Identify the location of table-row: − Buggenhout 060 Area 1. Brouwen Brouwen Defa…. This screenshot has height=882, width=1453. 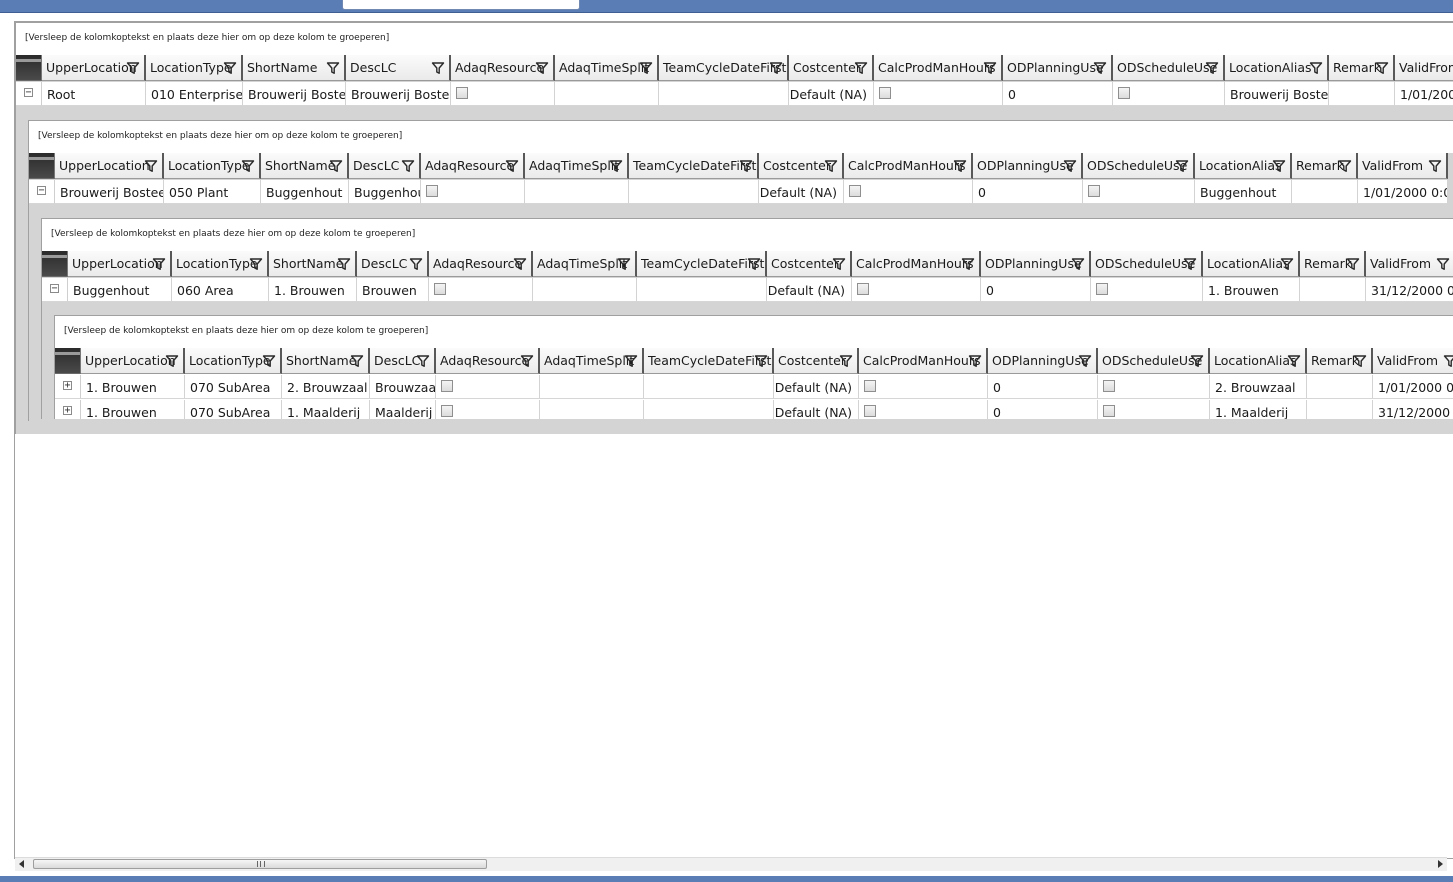
(747, 290).